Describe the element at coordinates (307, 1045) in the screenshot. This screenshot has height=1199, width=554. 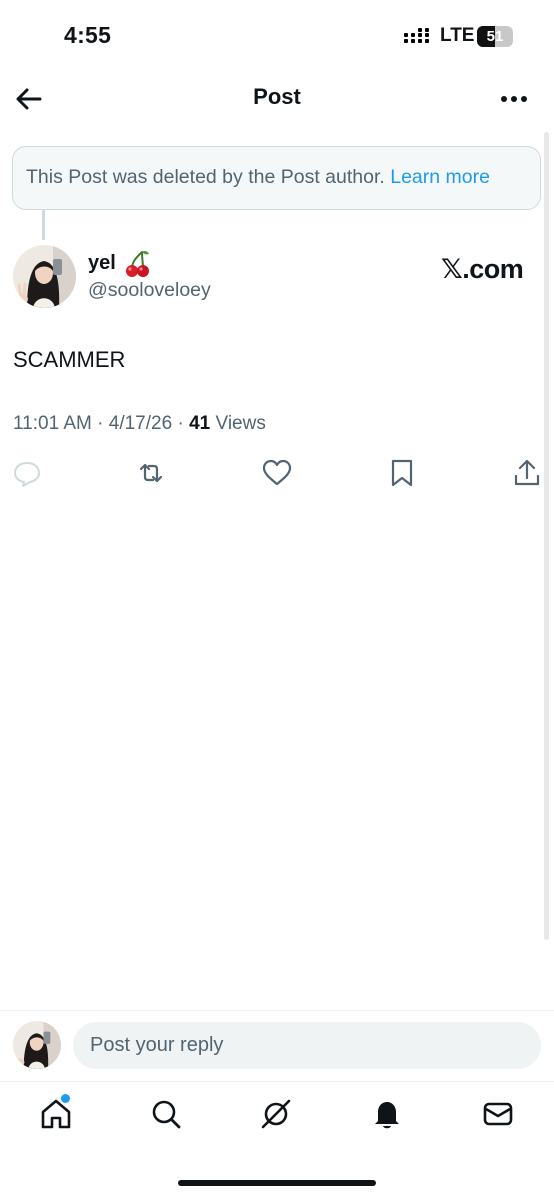
I see `reply-input` at that location.